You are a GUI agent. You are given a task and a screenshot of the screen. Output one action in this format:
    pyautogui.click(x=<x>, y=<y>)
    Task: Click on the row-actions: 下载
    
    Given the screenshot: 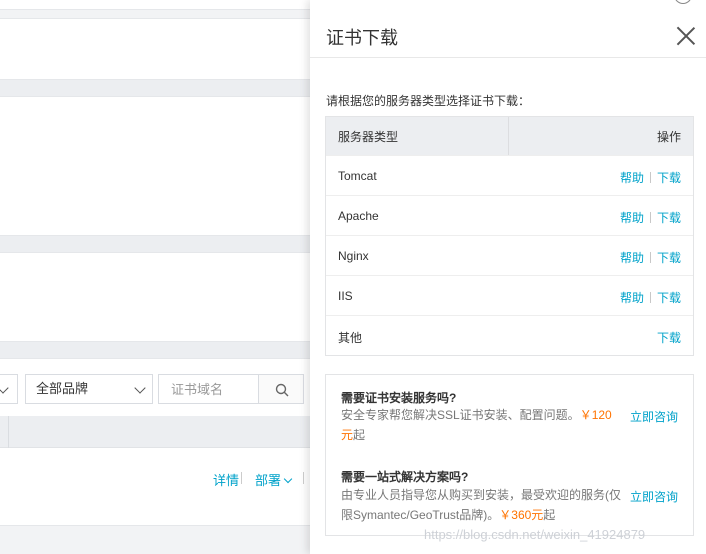 What is the action you would take?
    pyautogui.click(x=669, y=337)
    